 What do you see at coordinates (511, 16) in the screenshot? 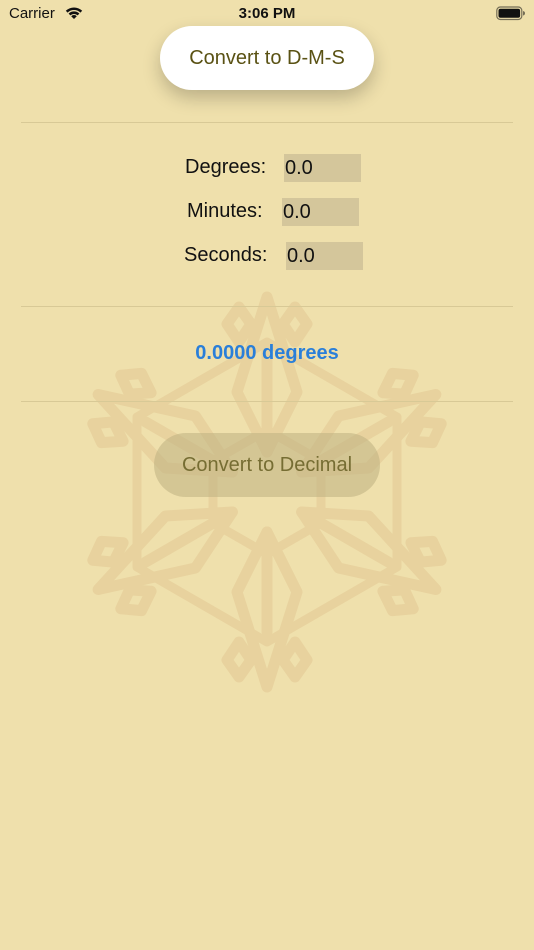
I see `battery-icon` at bounding box center [511, 16].